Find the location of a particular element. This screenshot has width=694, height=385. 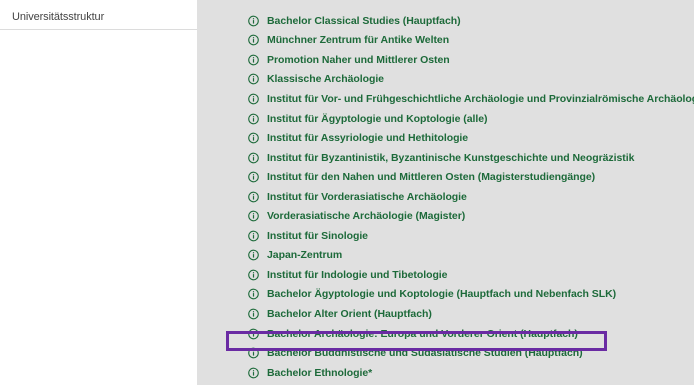

list-item: Promotion Naher und Mittlerer Osten is located at coordinates (445, 60).